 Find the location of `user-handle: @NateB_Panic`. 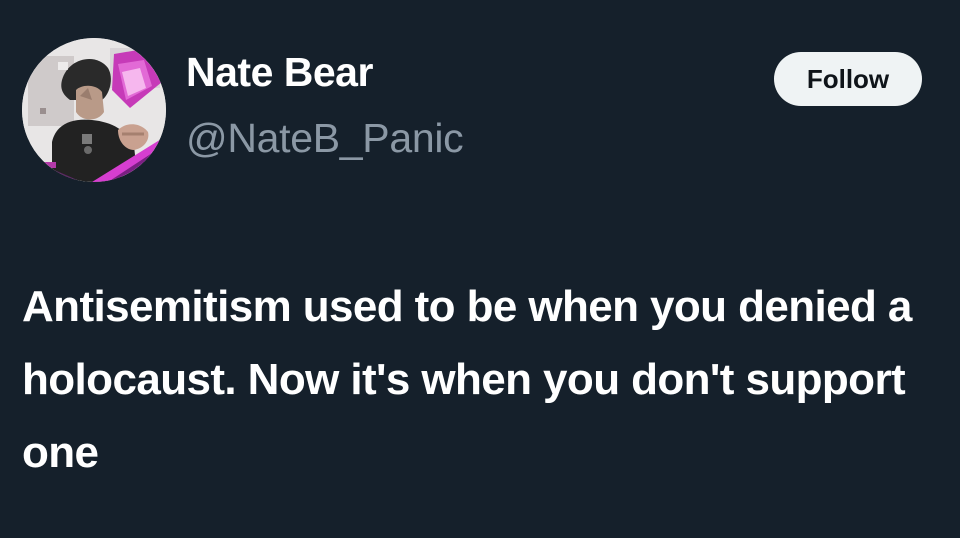

user-handle: @NateB_Panic is located at coordinates (325, 138).